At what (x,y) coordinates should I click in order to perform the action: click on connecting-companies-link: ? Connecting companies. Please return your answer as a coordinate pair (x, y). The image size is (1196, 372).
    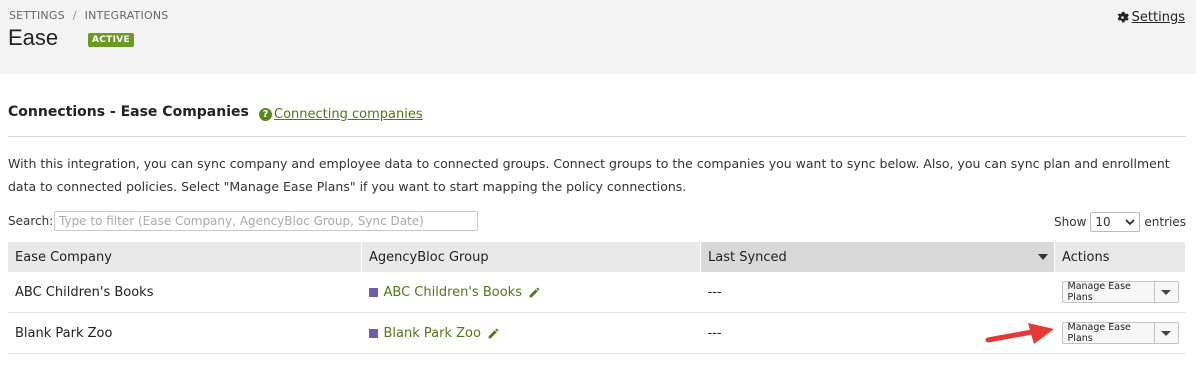
    Looking at the image, I should click on (341, 114).